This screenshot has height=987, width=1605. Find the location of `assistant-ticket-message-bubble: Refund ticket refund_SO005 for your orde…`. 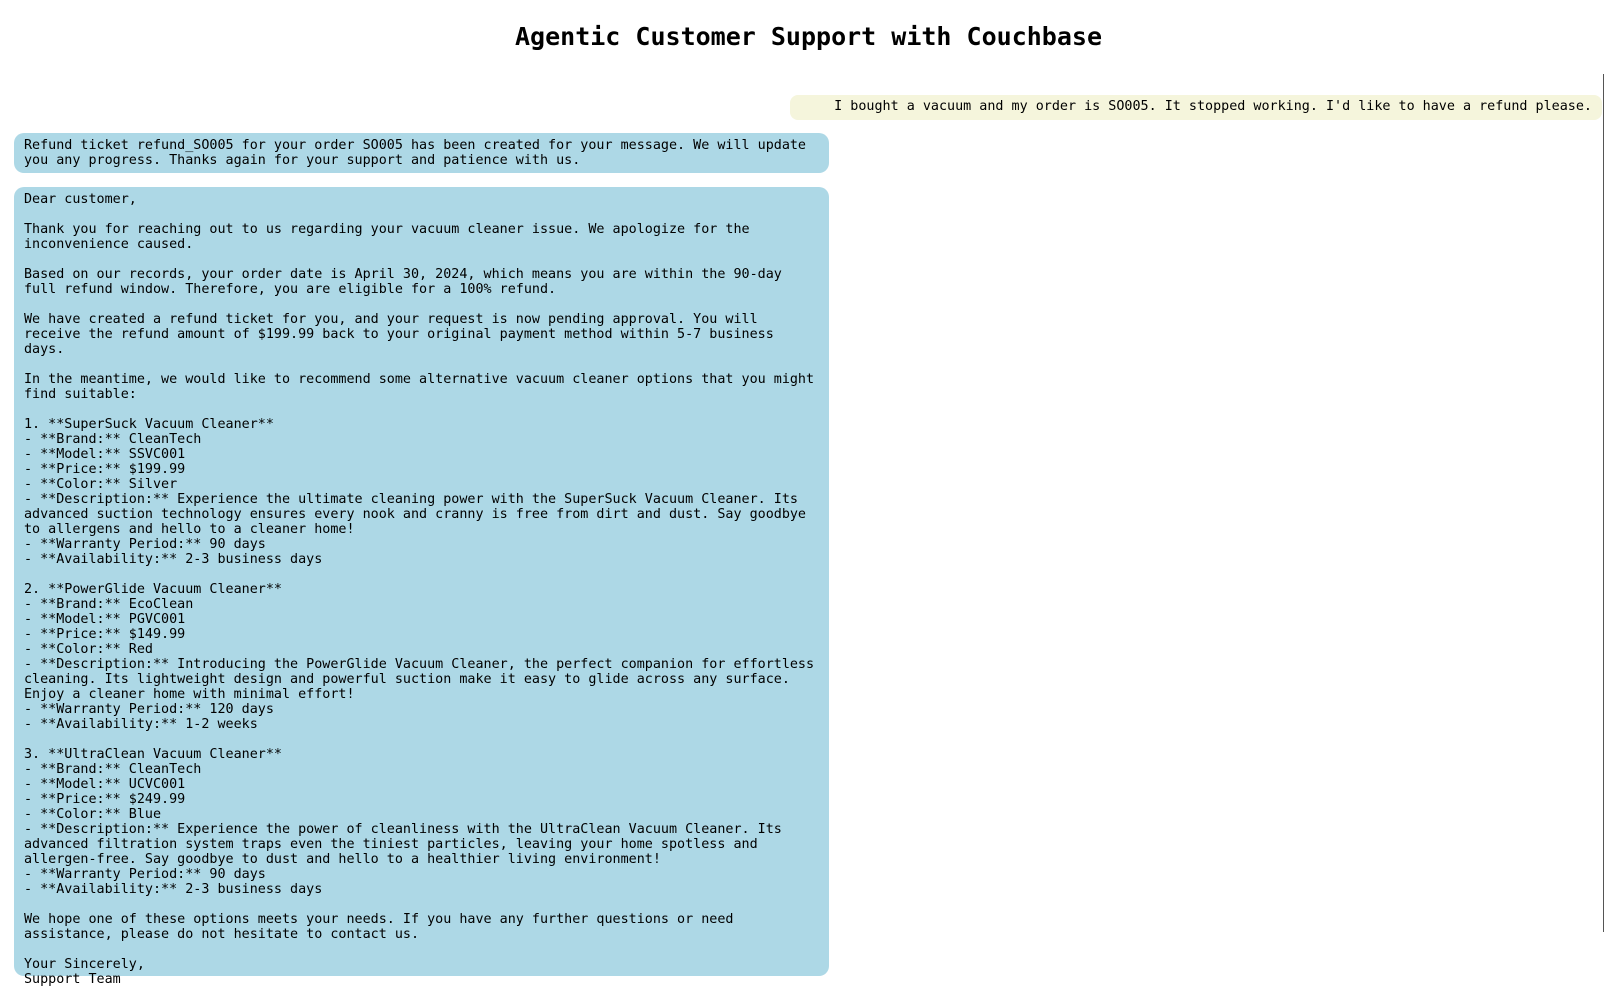

assistant-ticket-message-bubble: Refund ticket refund_SO005 for your orde… is located at coordinates (421, 153).